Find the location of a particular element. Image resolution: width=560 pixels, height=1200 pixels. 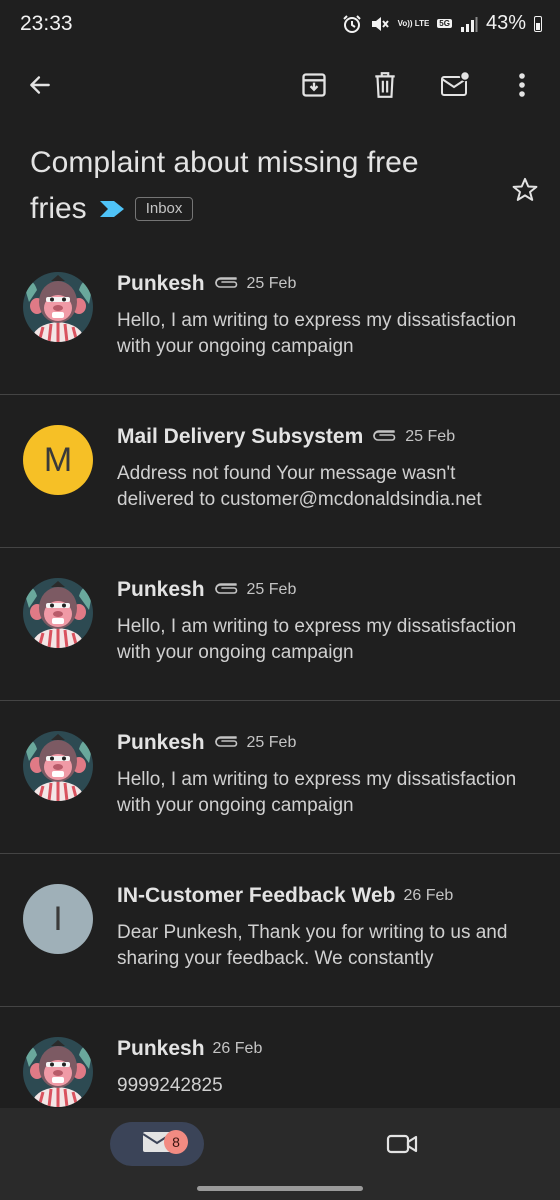

toolbar is located at coordinates (280, 86).